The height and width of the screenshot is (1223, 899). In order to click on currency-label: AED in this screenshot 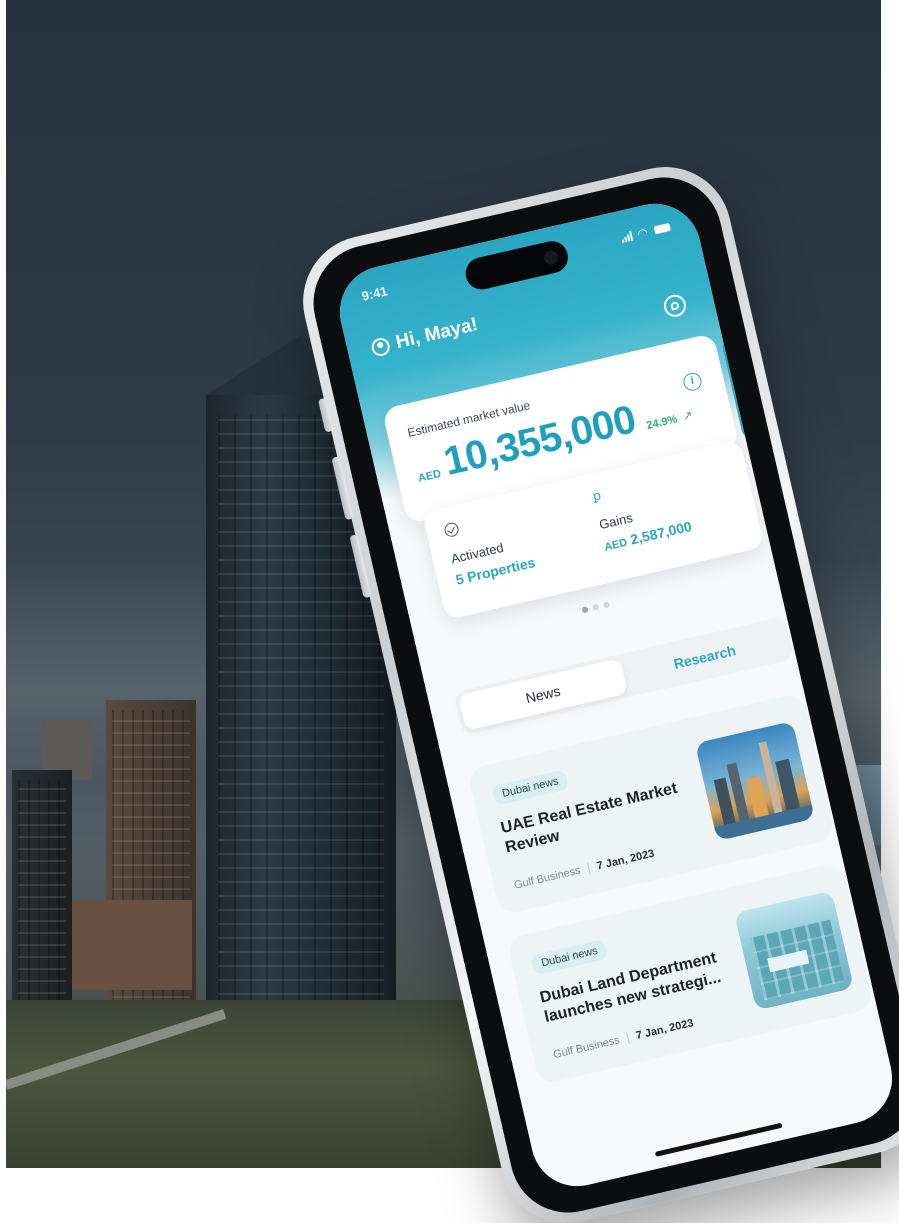, I will do `click(429, 476)`.